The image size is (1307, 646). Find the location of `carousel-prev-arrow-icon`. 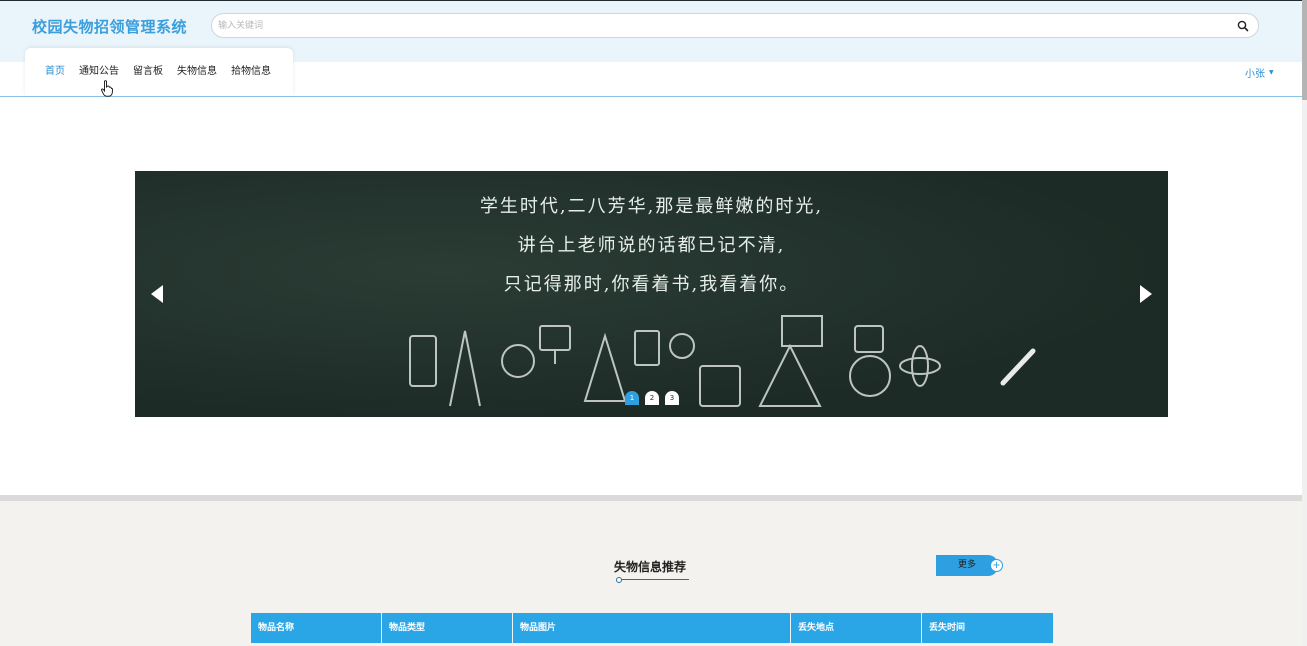

carousel-prev-arrow-icon is located at coordinates (157, 294).